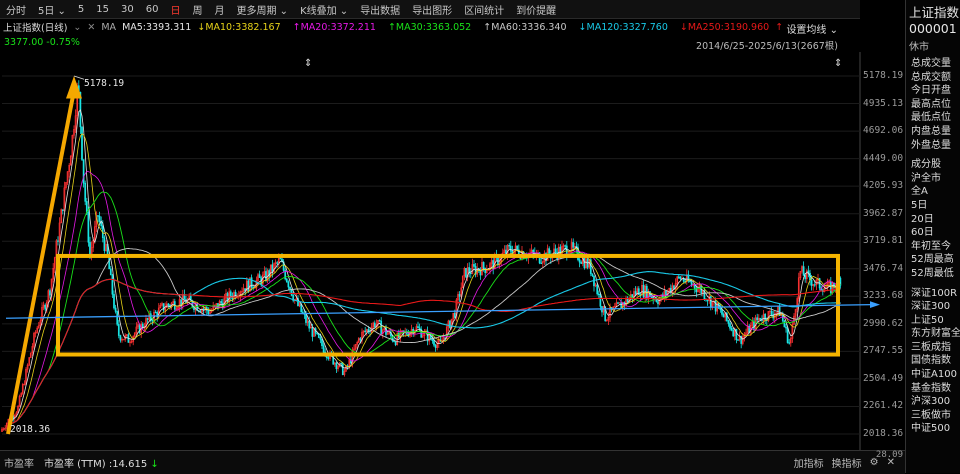  Describe the element at coordinates (883, 241) in the screenshot. I see `price-tick-label: 3719.81` at that location.